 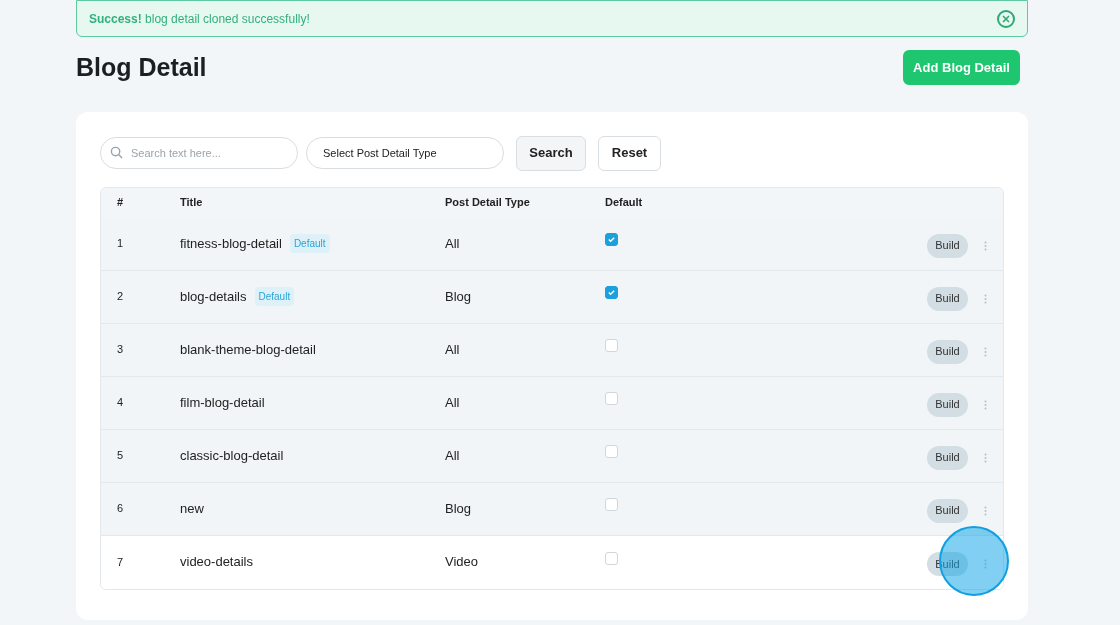 I want to click on row-number: 5, so click(x=120, y=456).